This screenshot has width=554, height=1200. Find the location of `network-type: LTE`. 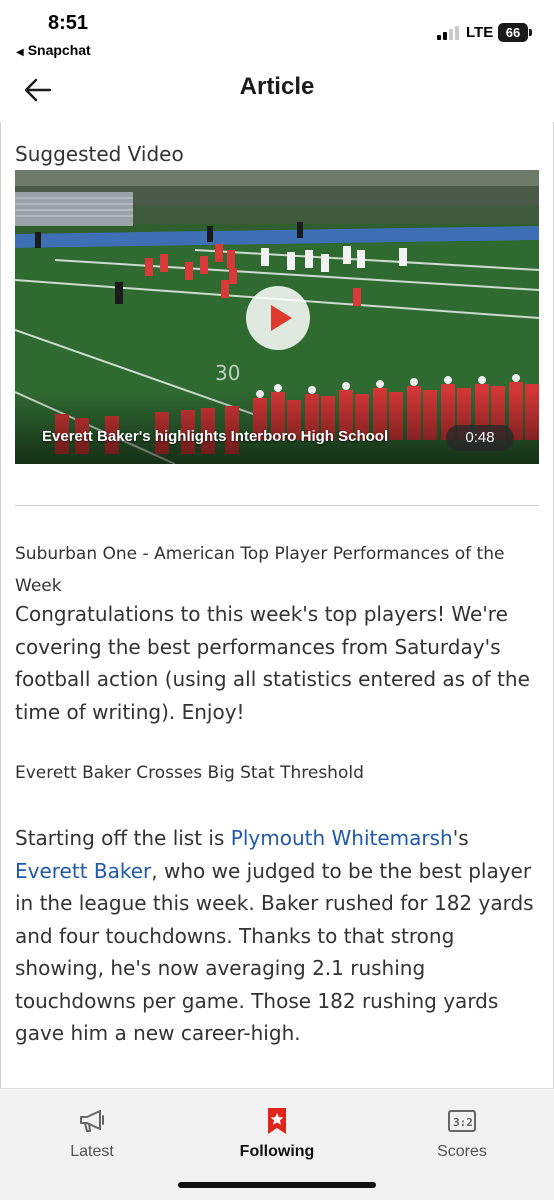

network-type: LTE is located at coordinates (480, 32).